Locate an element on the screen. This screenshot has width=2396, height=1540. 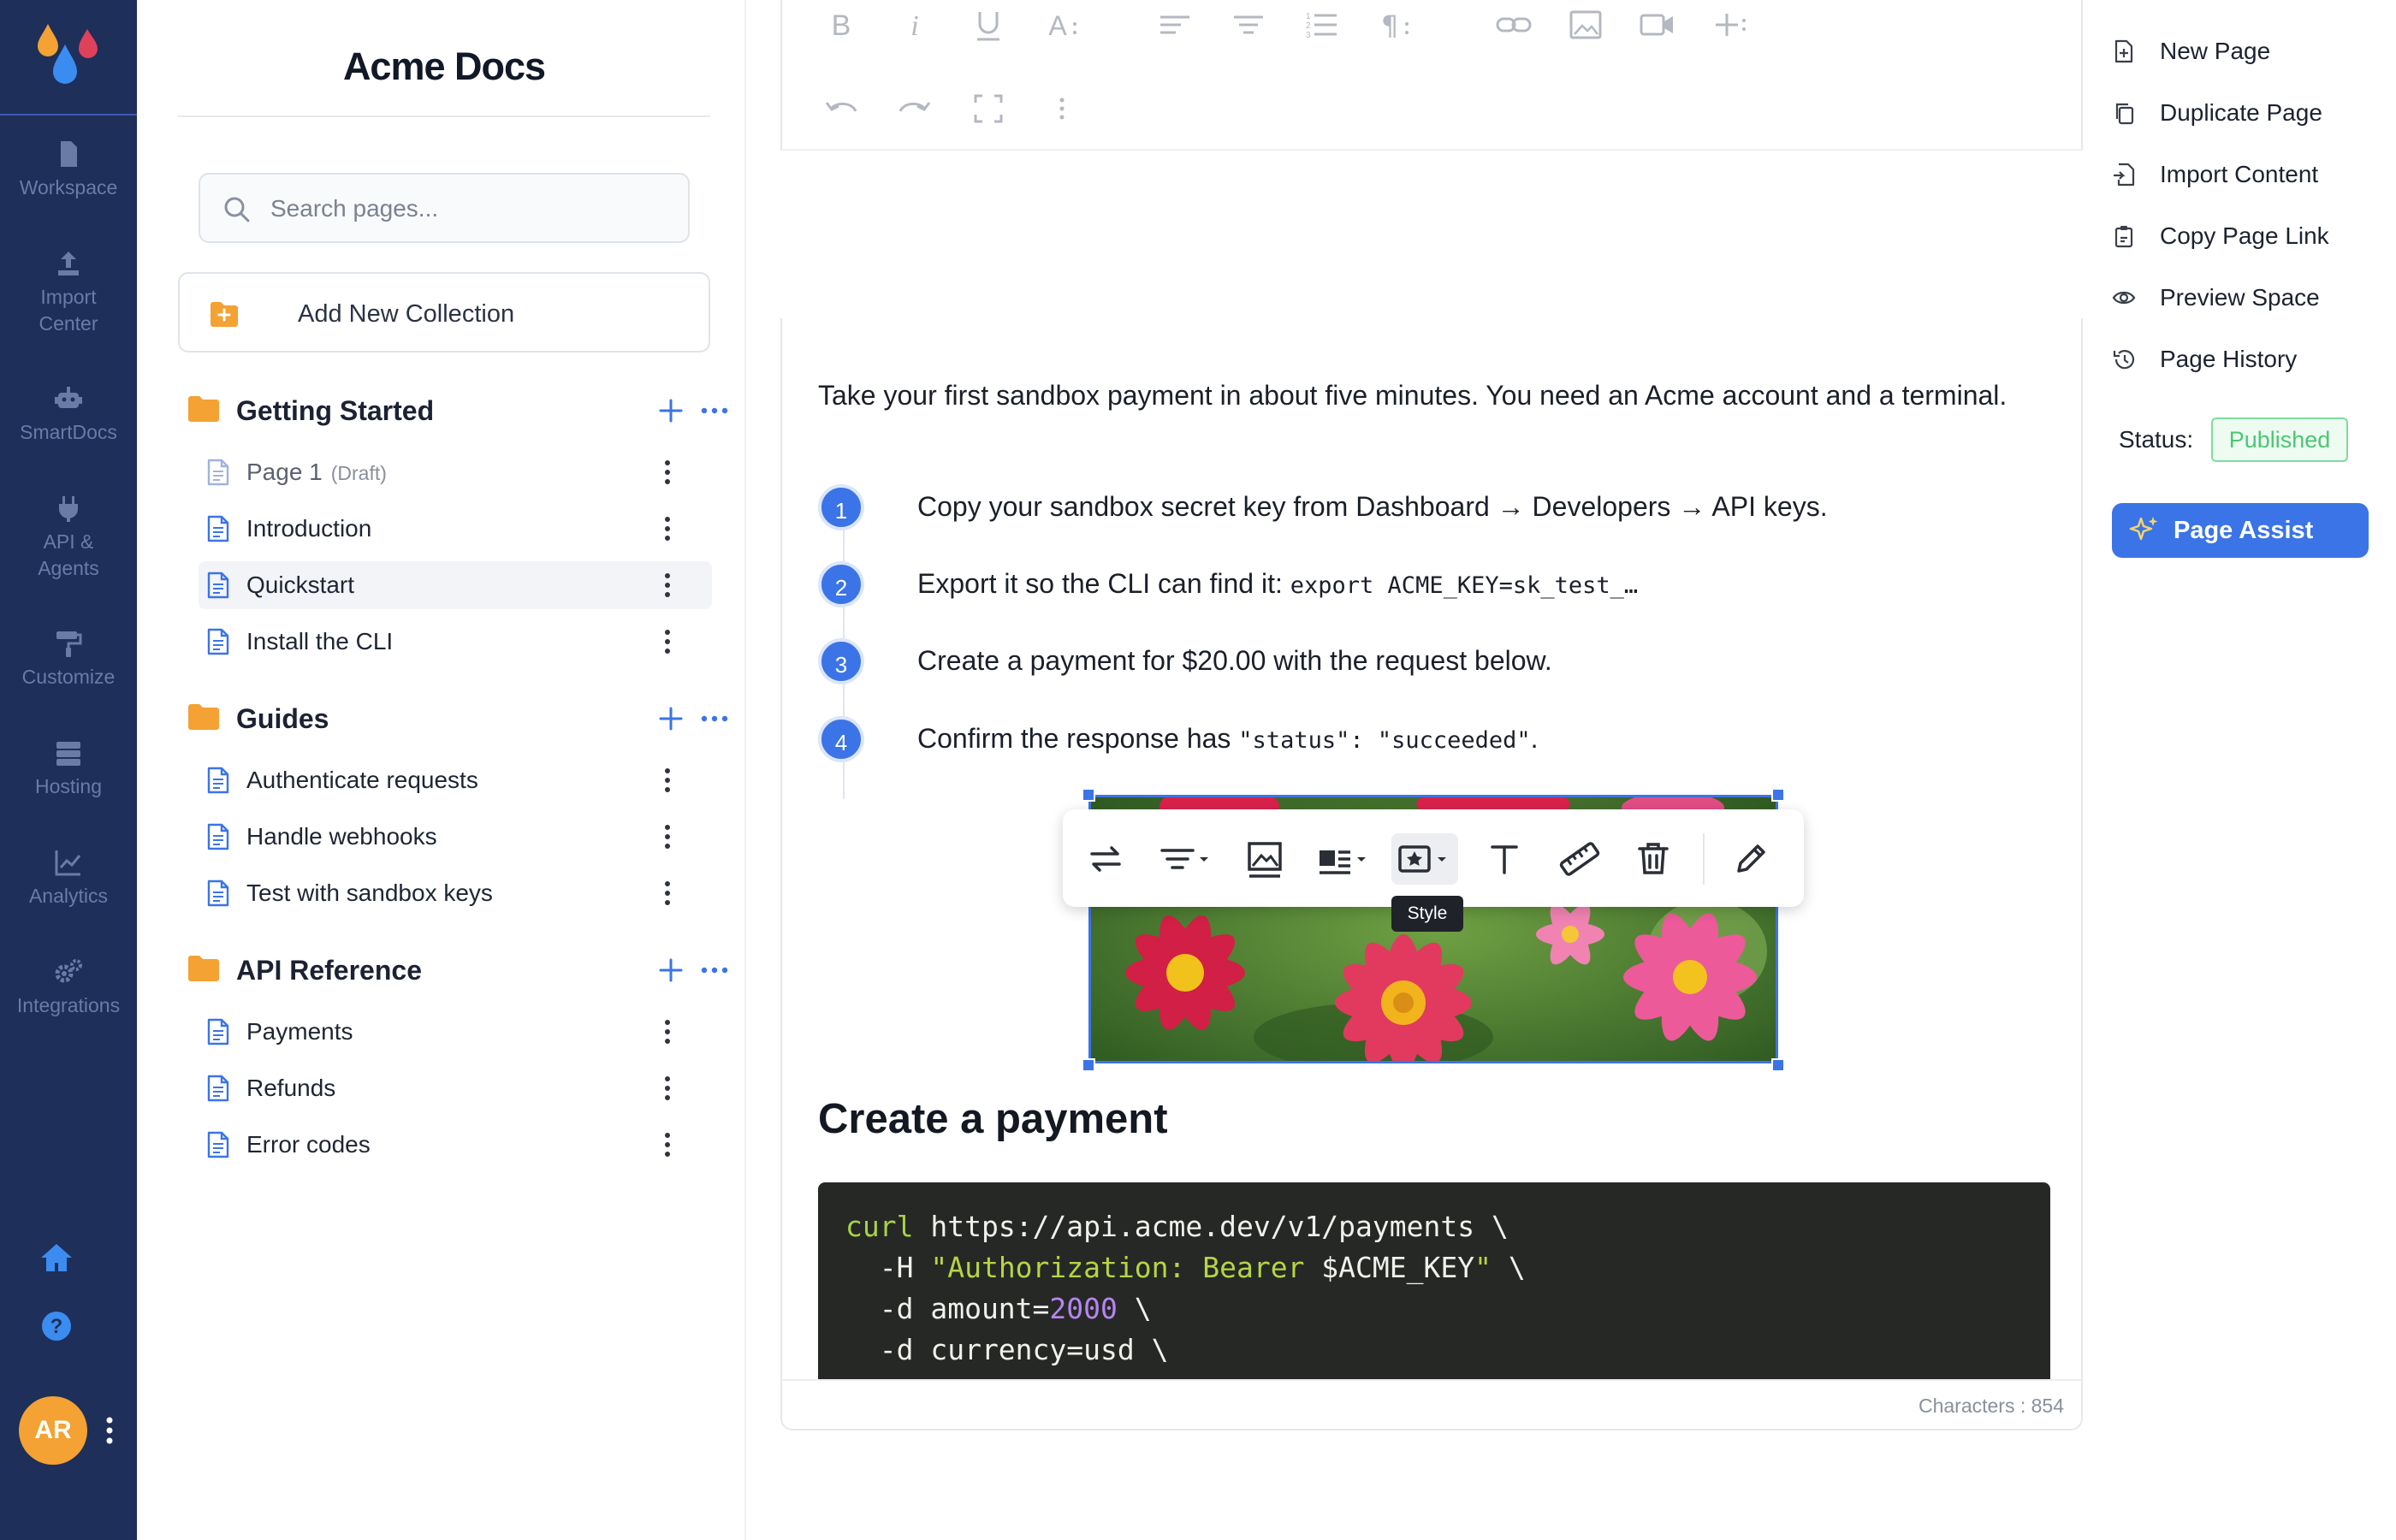
rail-item-customize: Customize is located at coordinates (68, 659).